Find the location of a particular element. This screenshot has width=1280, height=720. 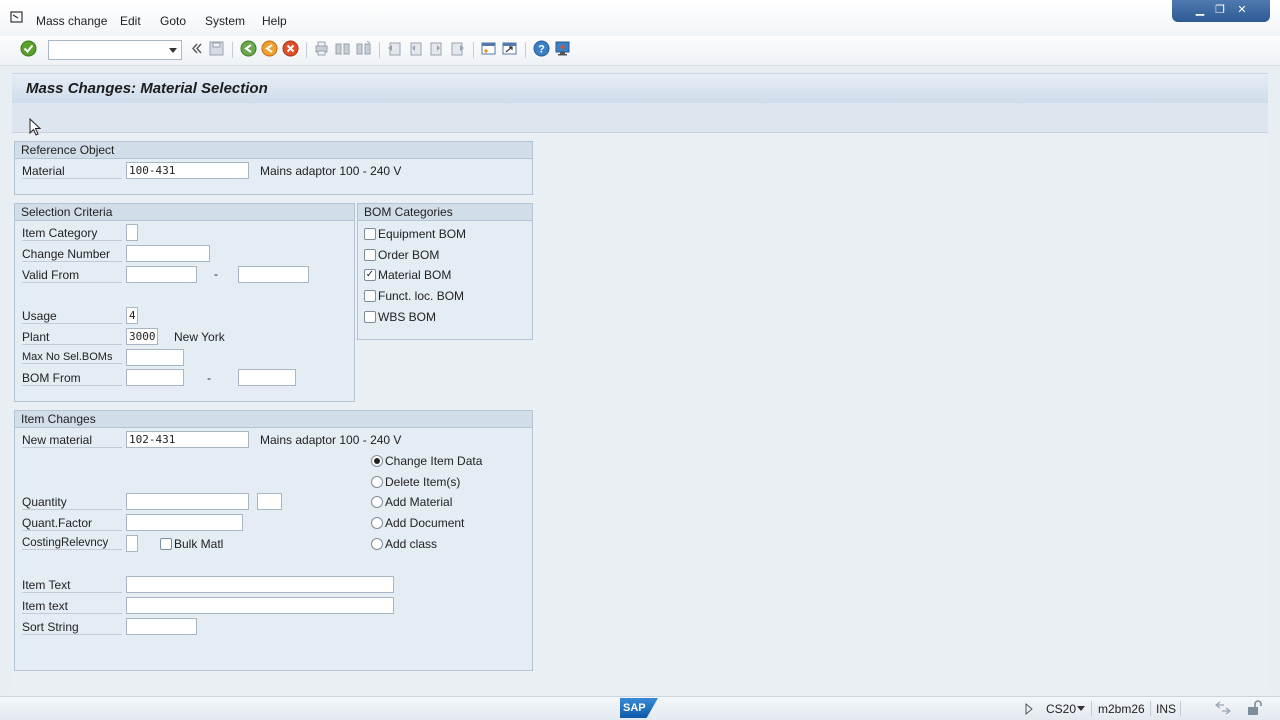

item-text-field is located at coordinates (260, 584).